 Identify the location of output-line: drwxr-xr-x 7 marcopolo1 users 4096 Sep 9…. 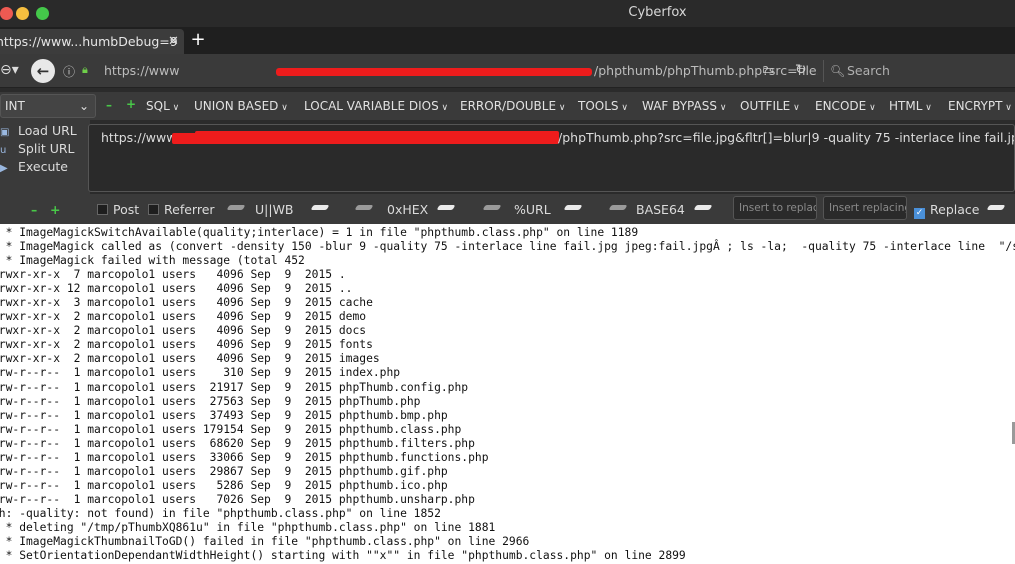
(173, 275).